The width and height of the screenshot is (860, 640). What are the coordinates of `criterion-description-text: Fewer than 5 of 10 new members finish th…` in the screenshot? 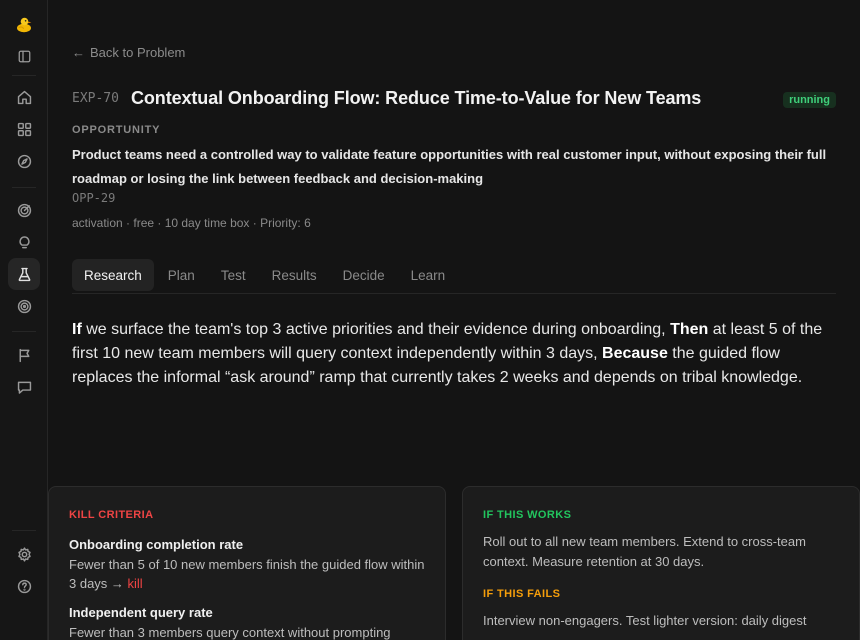 It's located at (247, 574).